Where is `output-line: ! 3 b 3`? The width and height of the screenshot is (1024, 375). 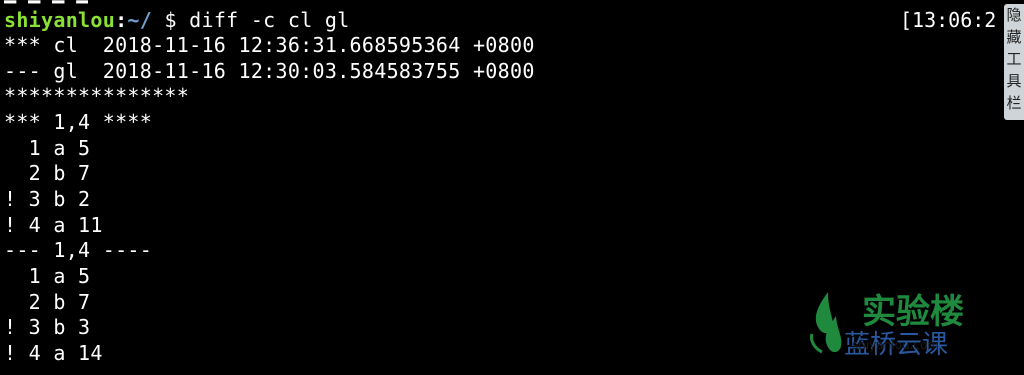
output-line: ! 3 b 3 is located at coordinates (47, 327).